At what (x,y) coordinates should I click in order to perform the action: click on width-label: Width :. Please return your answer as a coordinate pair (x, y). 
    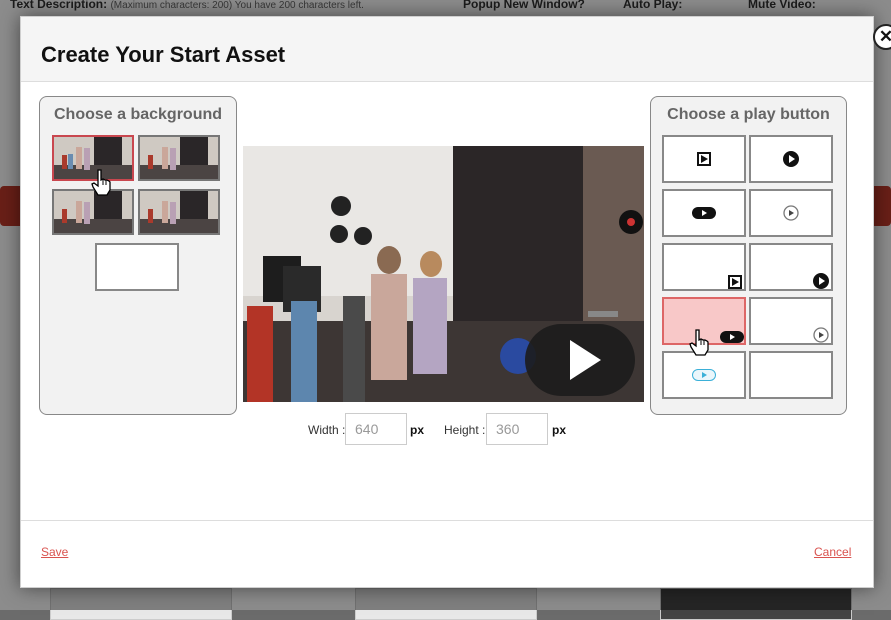
    Looking at the image, I should click on (327, 430).